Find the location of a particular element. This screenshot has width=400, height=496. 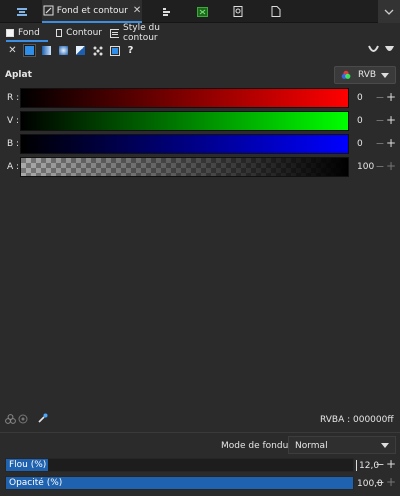

flat-color-icon is located at coordinates (29, 50).